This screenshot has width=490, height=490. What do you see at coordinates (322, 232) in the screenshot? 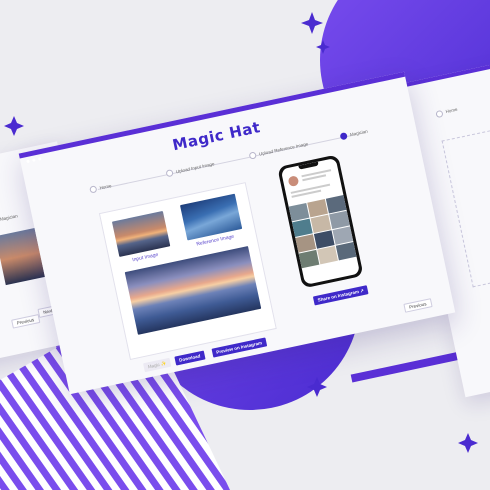
I see `photo-grid` at bounding box center [322, 232].